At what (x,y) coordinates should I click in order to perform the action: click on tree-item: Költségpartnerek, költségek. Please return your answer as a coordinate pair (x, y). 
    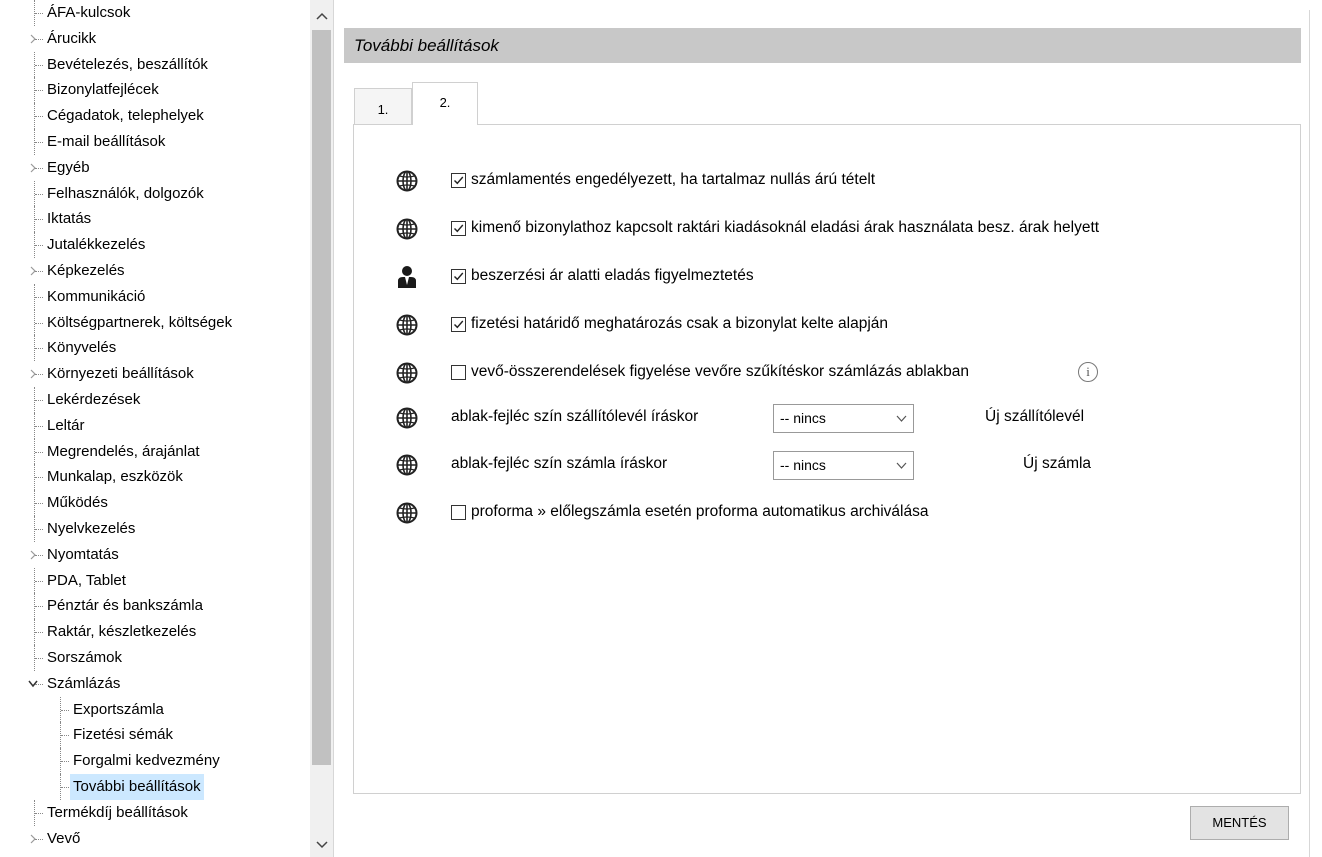
    Looking at the image, I should click on (155, 322).